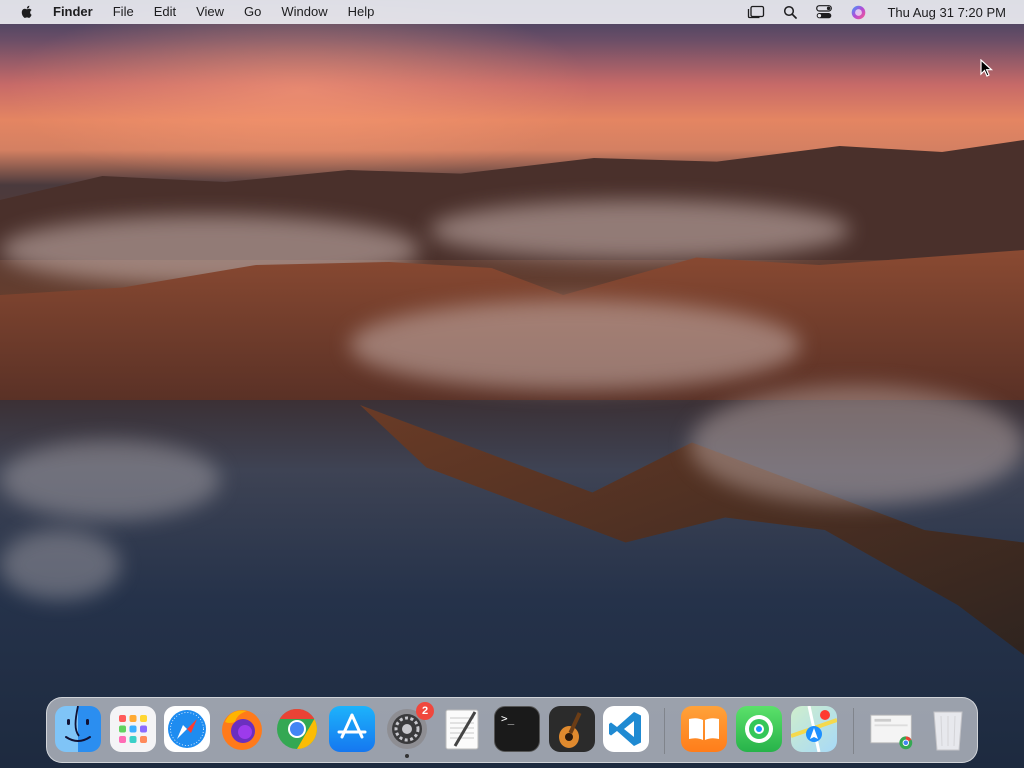 The width and height of the screenshot is (1024, 768). Describe the element at coordinates (814, 729) in the screenshot. I see `maps-icon` at that location.